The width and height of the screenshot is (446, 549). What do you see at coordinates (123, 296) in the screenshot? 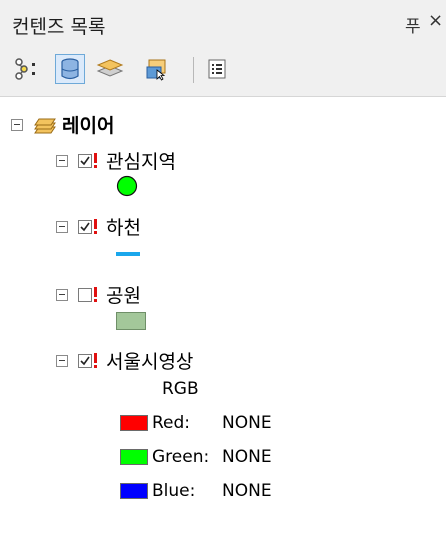
I see `layer-name: 공원` at bounding box center [123, 296].